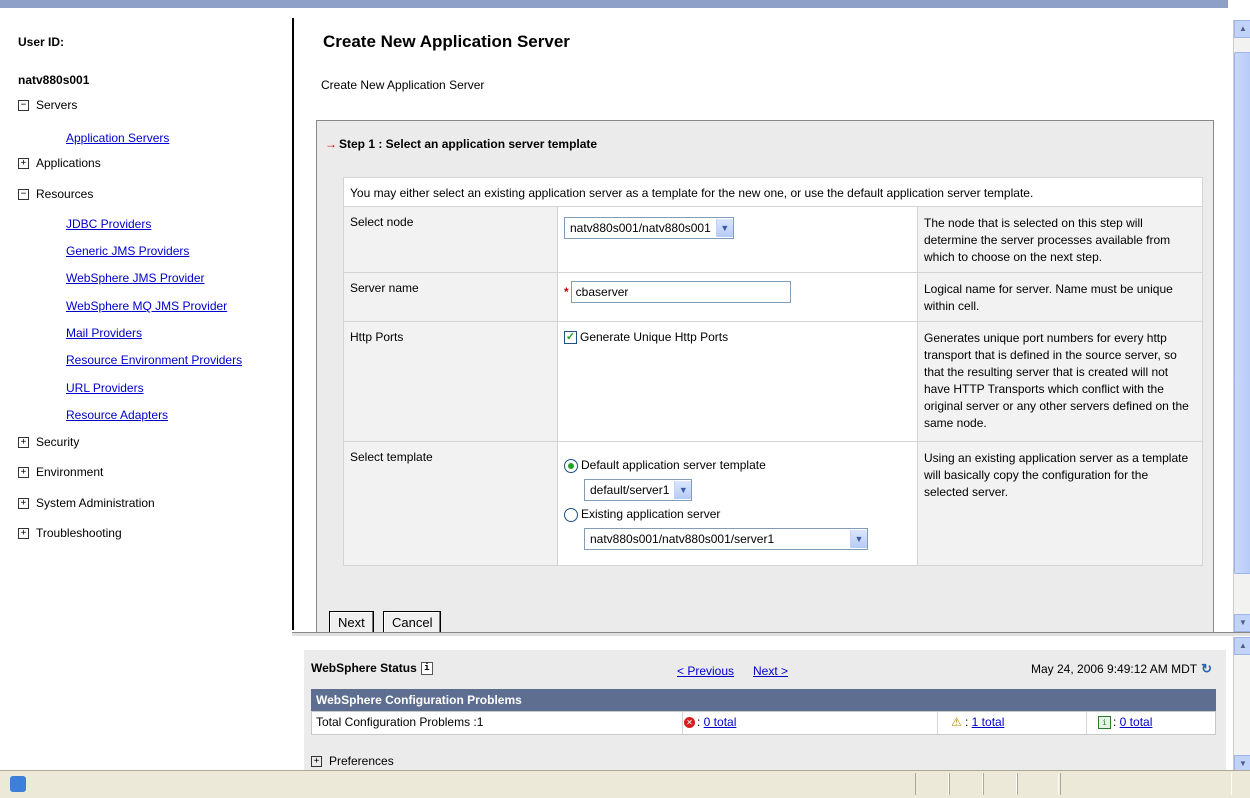 The height and width of the screenshot is (798, 1250). Describe the element at coordinates (95, 503) in the screenshot. I see `nav-system-administration-label: System Administration` at that location.